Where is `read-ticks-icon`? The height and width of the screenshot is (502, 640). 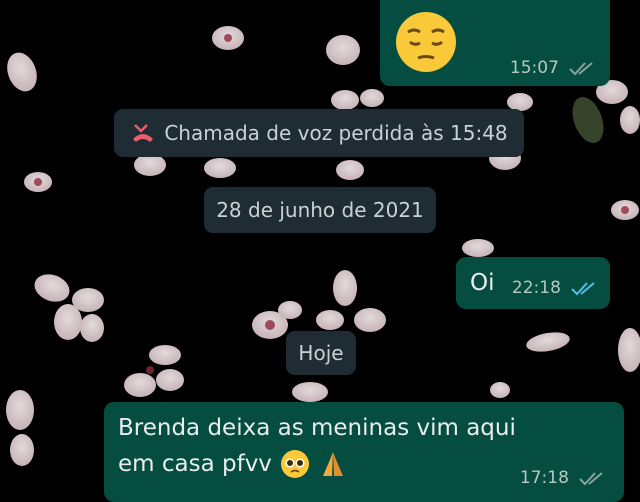 read-ticks-icon is located at coordinates (583, 288).